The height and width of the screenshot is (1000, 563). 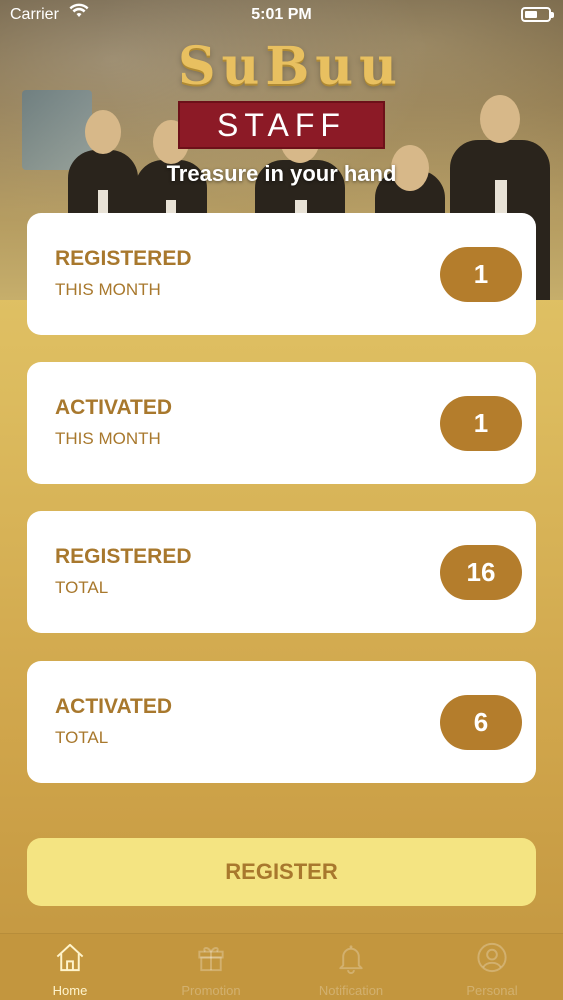 What do you see at coordinates (211, 990) in the screenshot?
I see `tab-promotion-label: Promotion` at bounding box center [211, 990].